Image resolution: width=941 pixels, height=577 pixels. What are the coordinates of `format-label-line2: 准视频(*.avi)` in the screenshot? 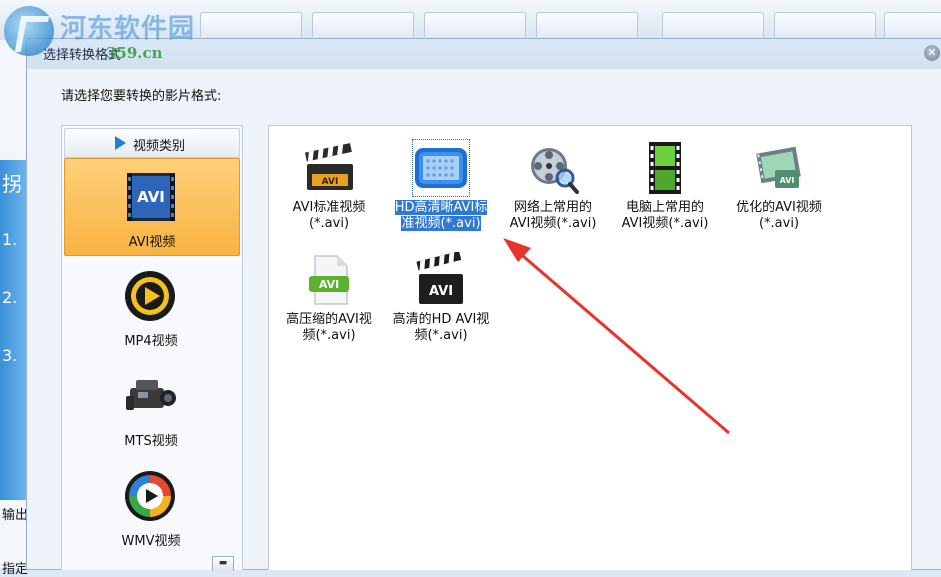 It's located at (441, 223).